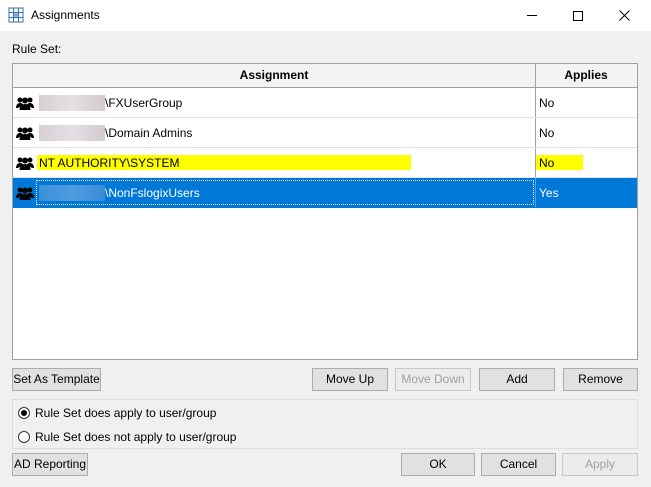 The height and width of the screenshot is (487, 651). I want to click on column-header-applies: Applies, so click(586, 75).